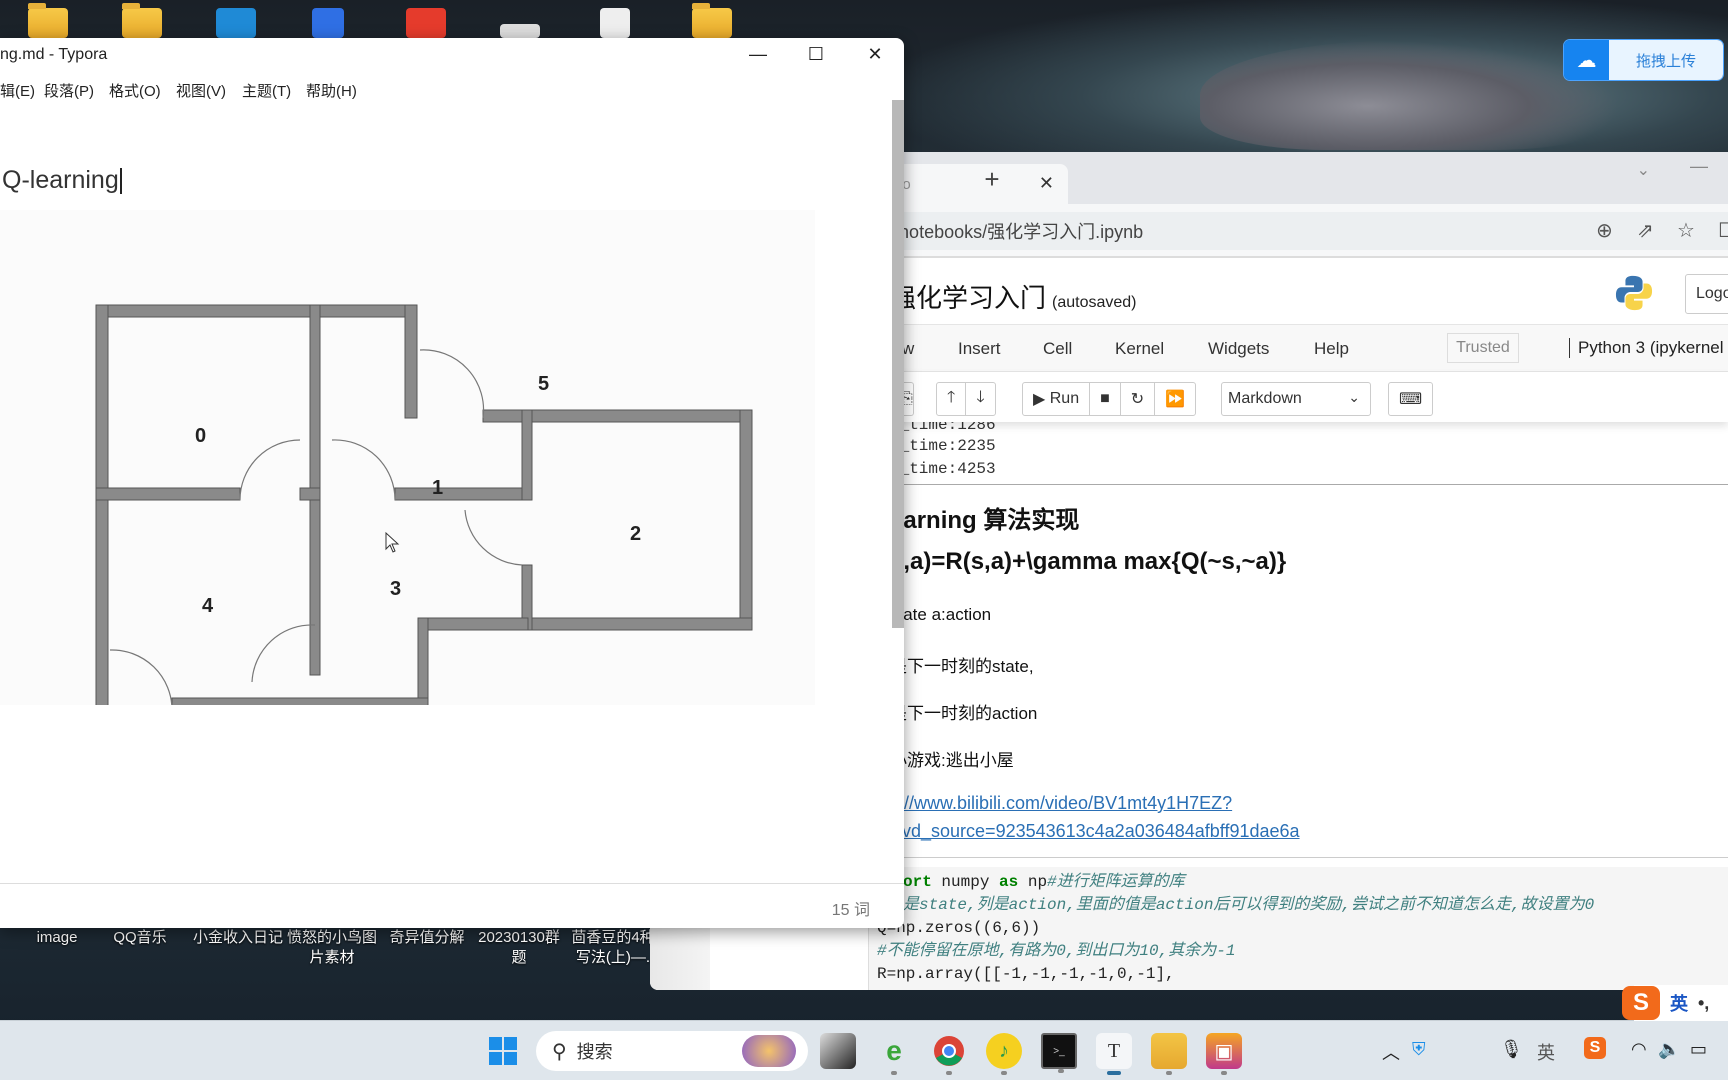  I want to click on word-count: 15 词, so click(851, 908).